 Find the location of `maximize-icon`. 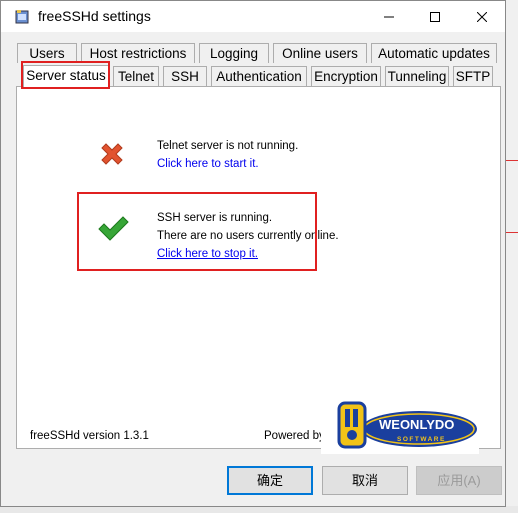

maximize-icon is located at coordinates (435, 16).